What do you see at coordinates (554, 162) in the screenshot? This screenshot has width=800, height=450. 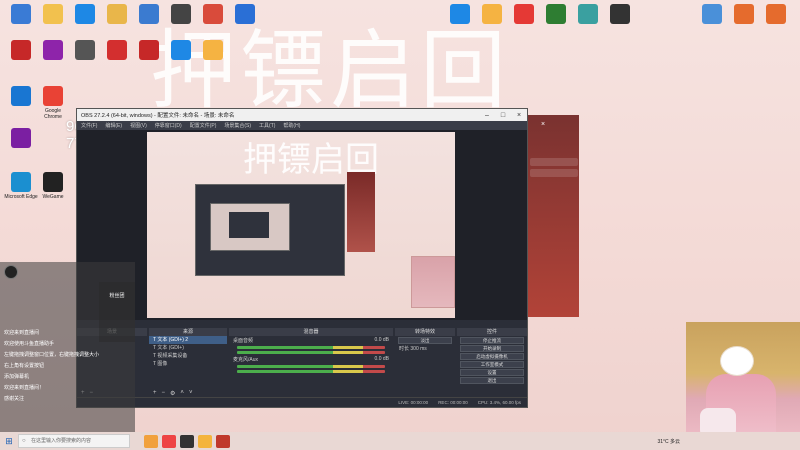 I see `login-button` at bounding box center [554, 162].